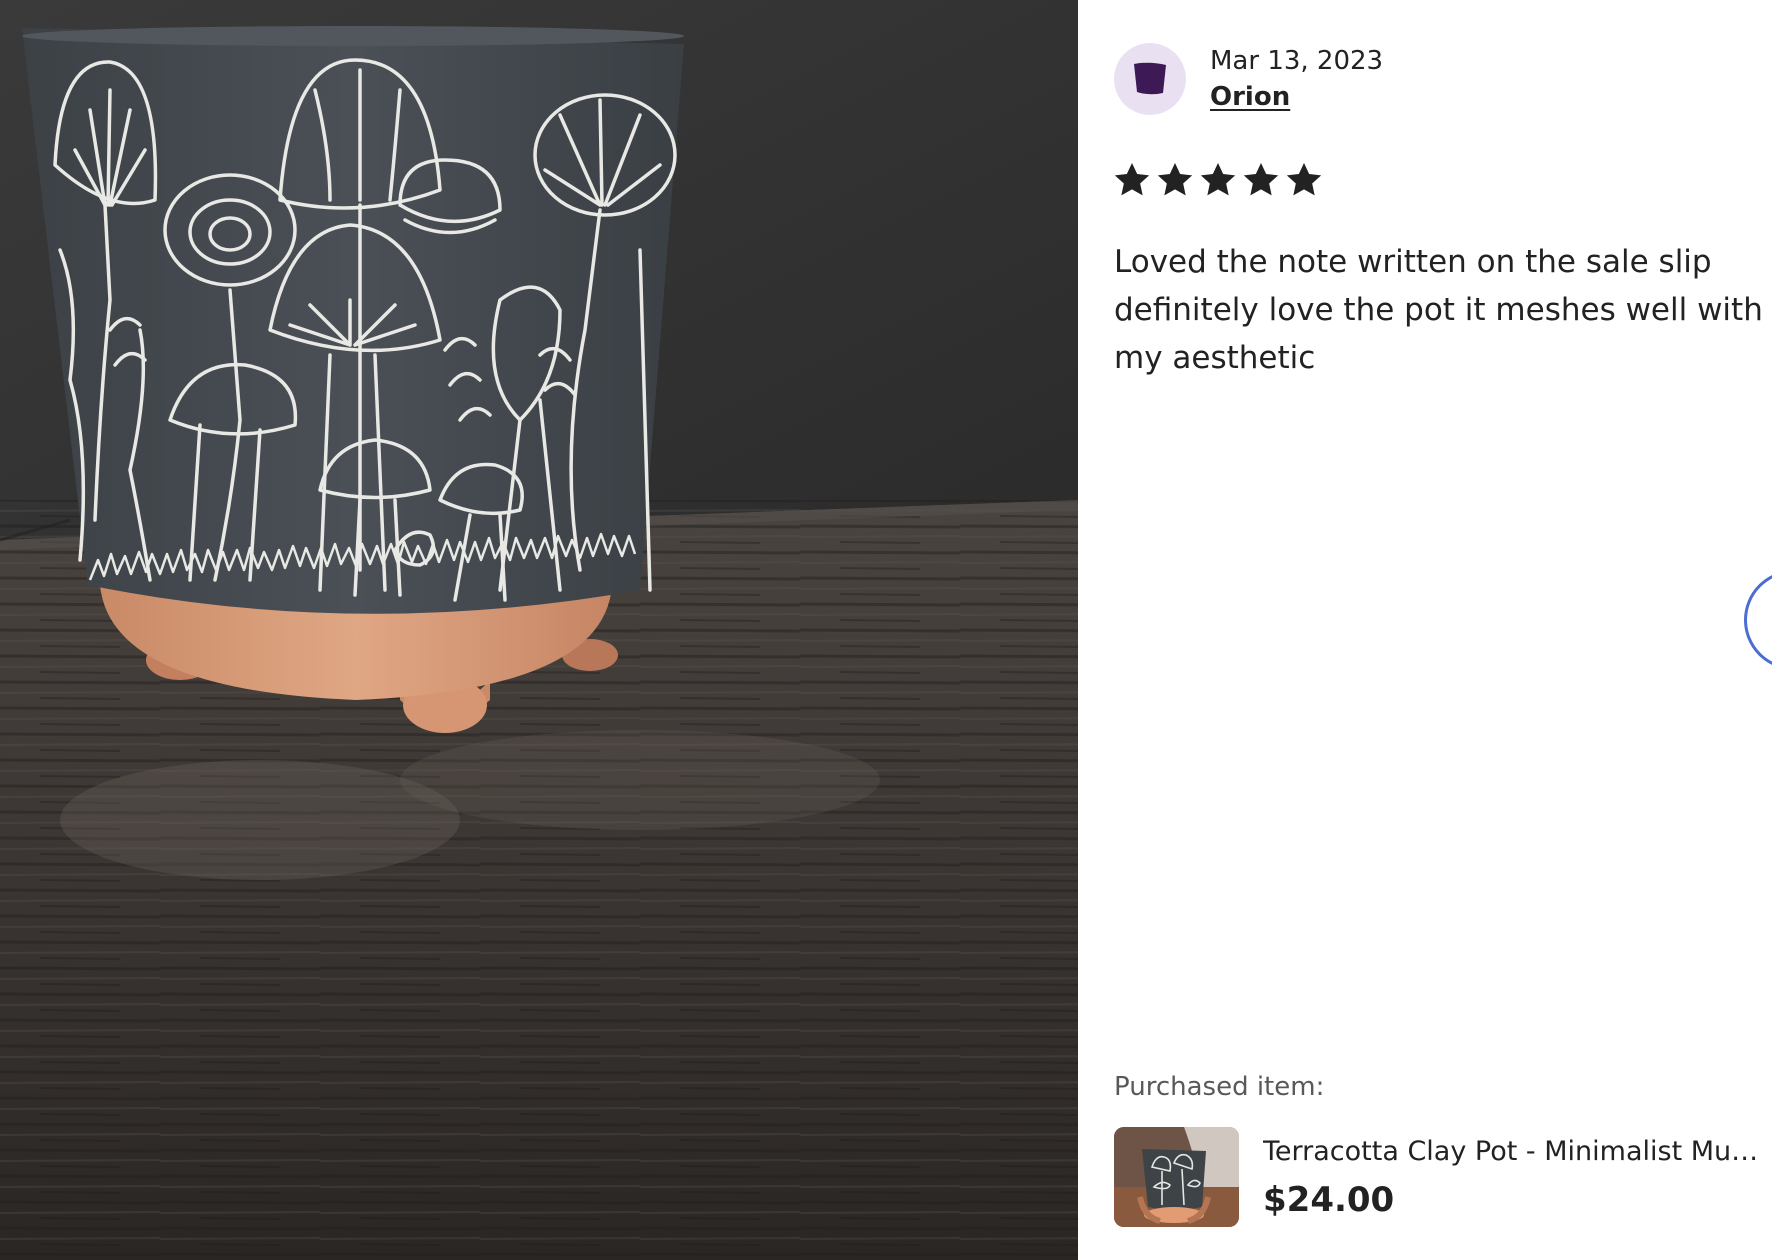 Image resolution: width=1772 pixels, height=1260 pixels. I want to click on item-thumbnail-image, so click(1176, 1177).